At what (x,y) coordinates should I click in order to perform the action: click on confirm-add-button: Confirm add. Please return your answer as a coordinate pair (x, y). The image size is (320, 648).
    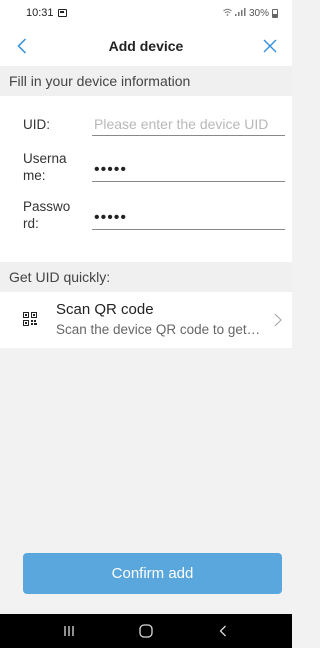
    Looking at the image, I should click on (152, 573).